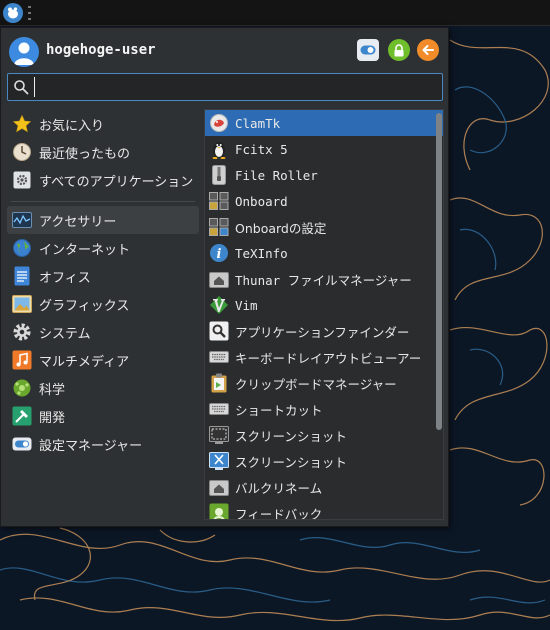  What do you see at coordinates (281, 228) in the screenshot?
I see `app-label: Onboardの設定` at bounding box center [281, 228].